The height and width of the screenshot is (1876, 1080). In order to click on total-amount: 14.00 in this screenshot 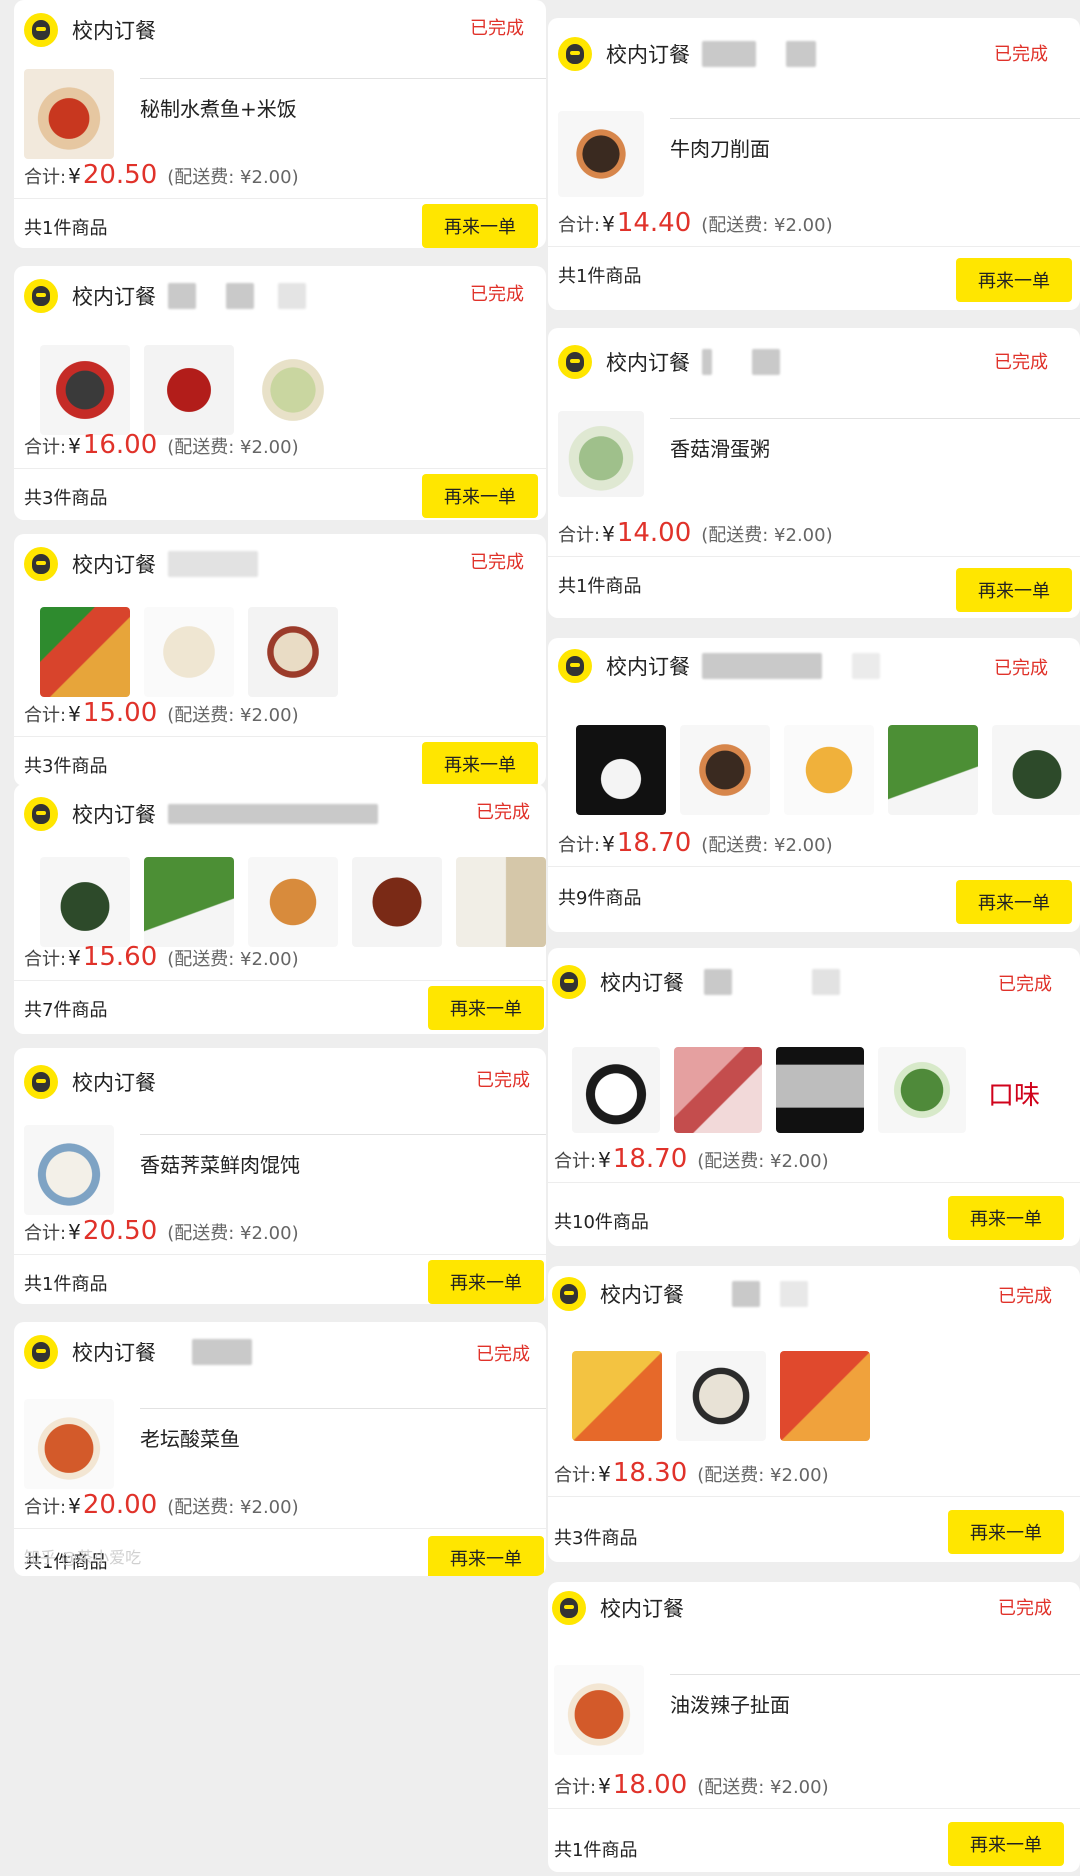, I will do `click(654, 533)`.